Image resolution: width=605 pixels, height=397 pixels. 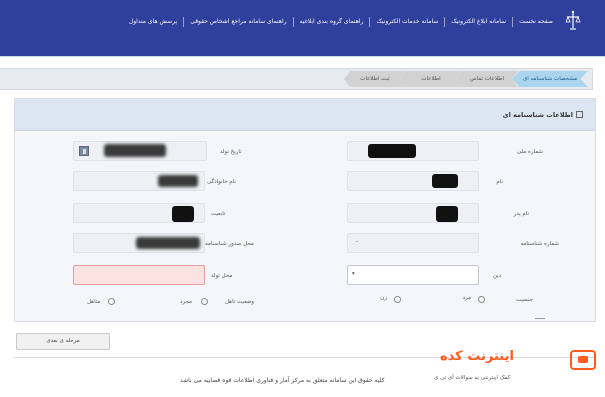 I want to click on national-code-field, so click(x=413, y=151).